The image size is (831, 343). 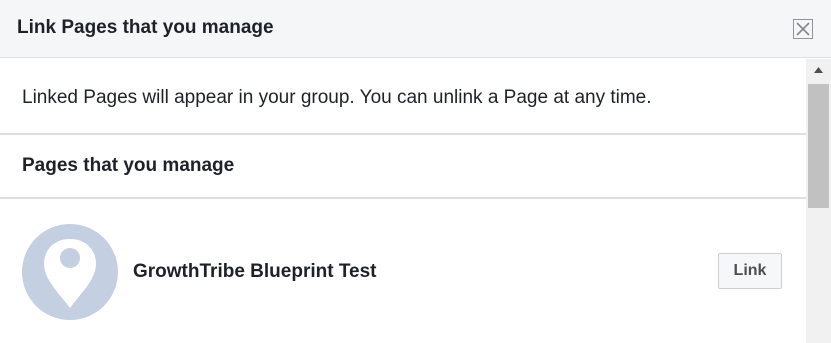 I want to click on close-button, so click(x=803, y=29).